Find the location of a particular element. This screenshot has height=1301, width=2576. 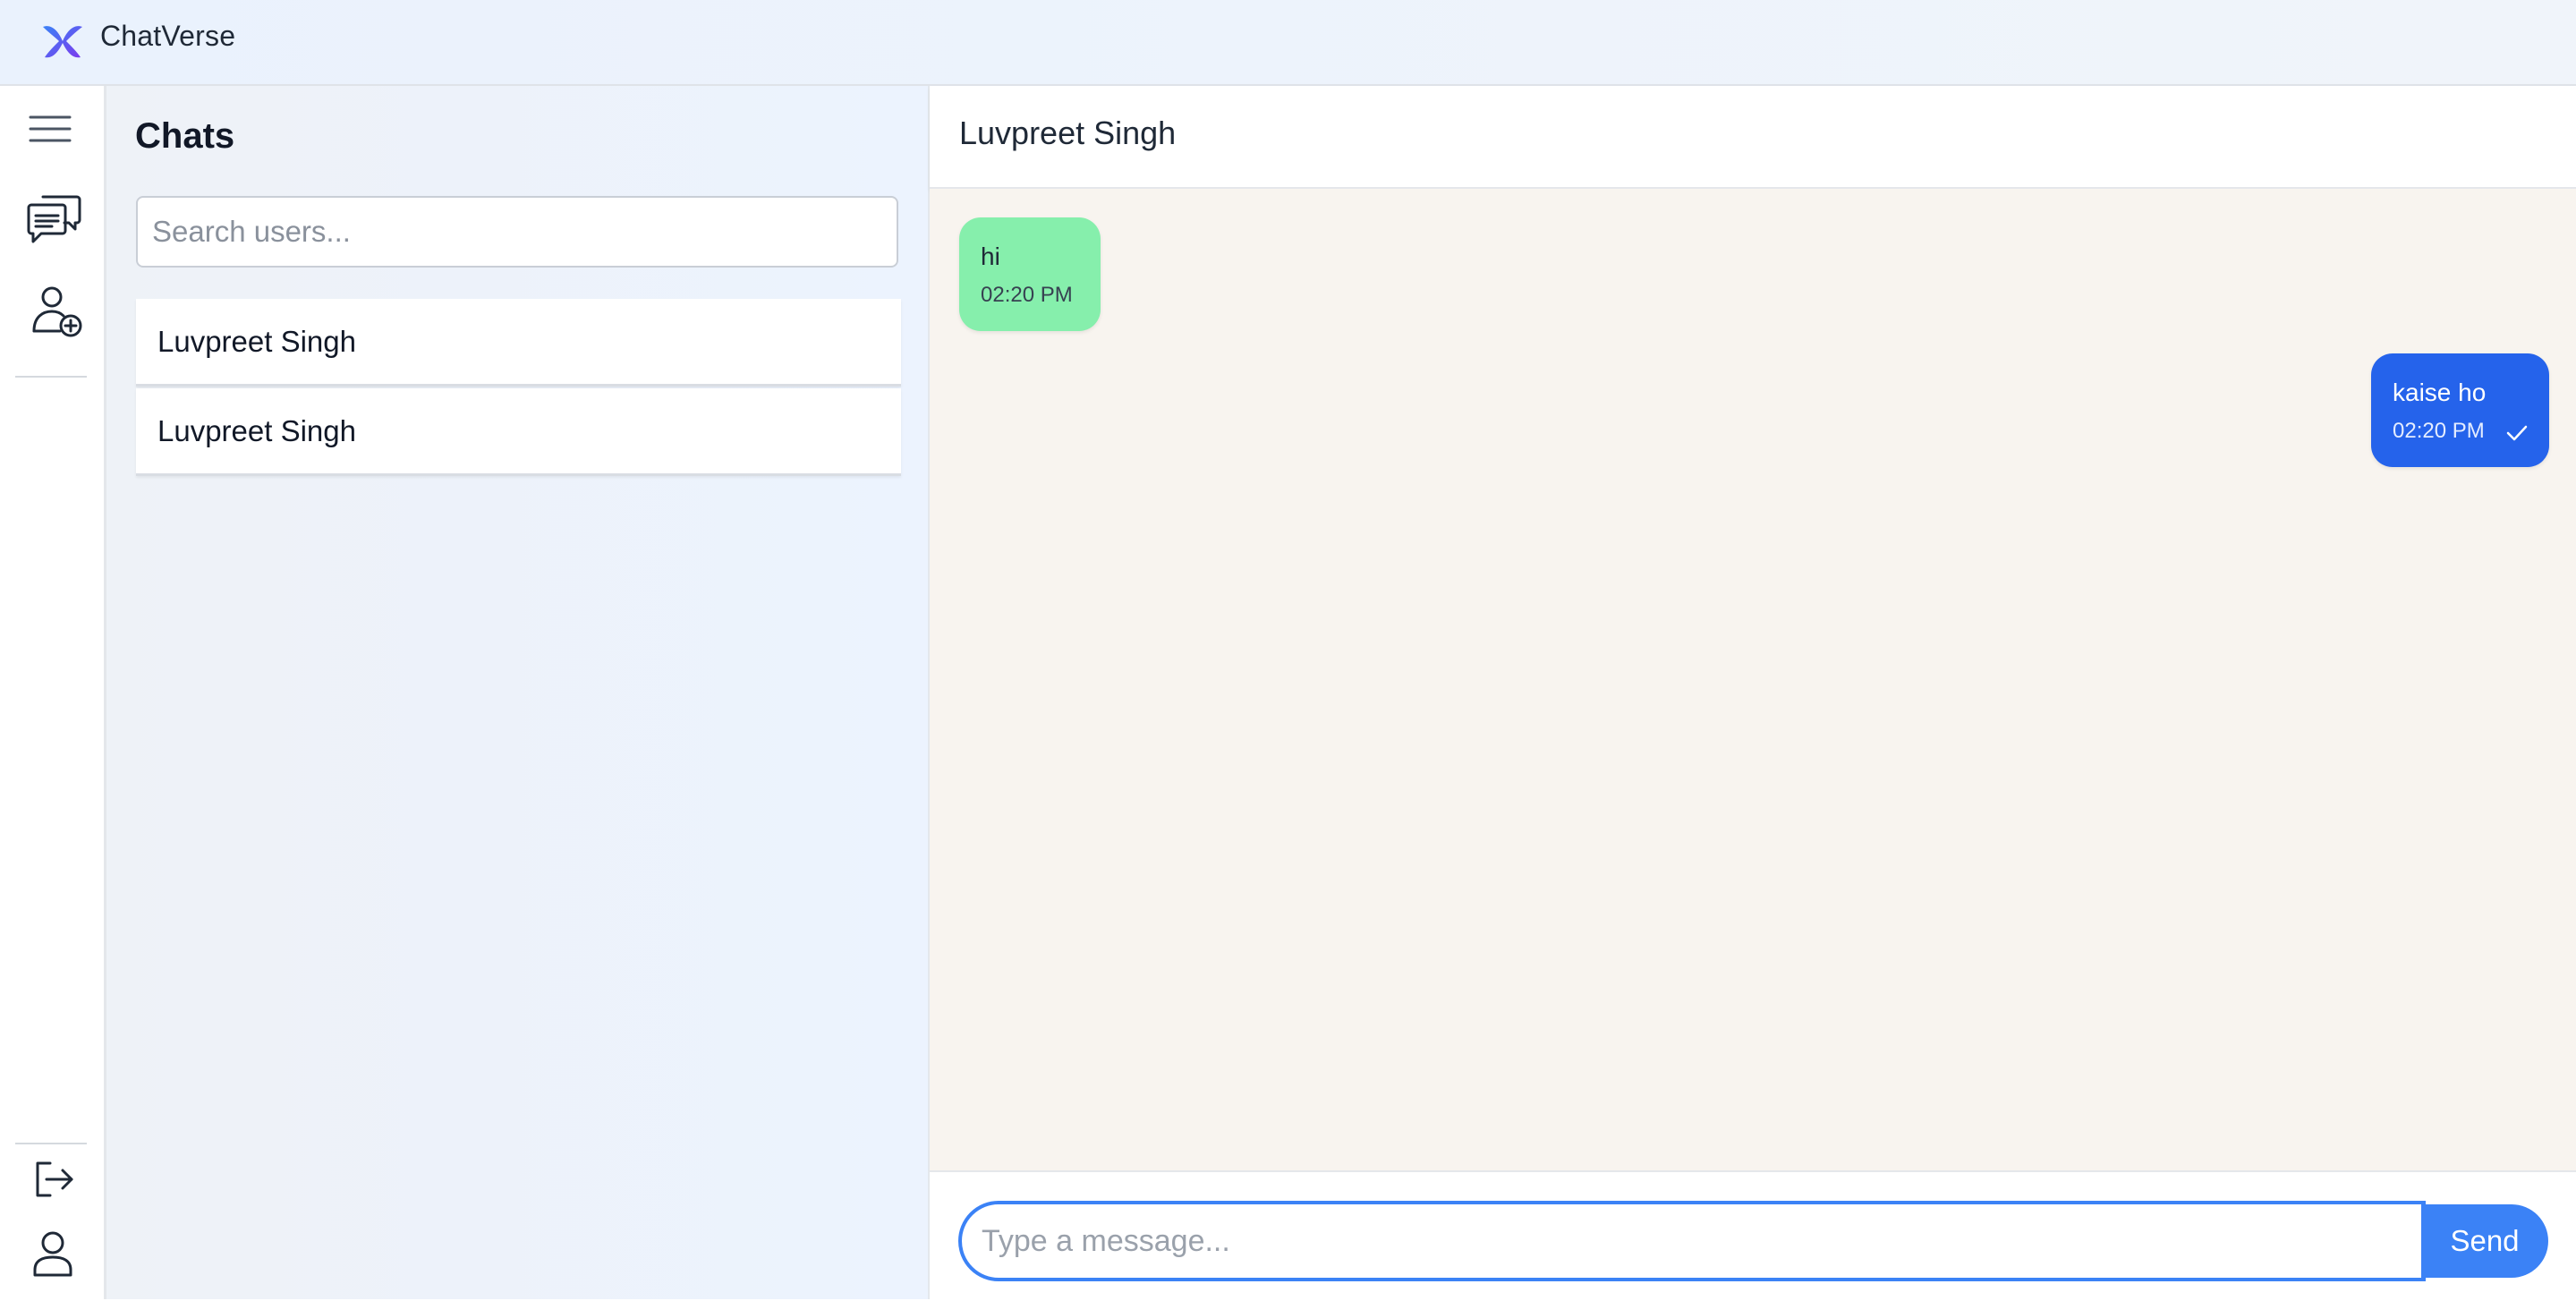

chats-heading: Chats is located at coordinates (185, 136).